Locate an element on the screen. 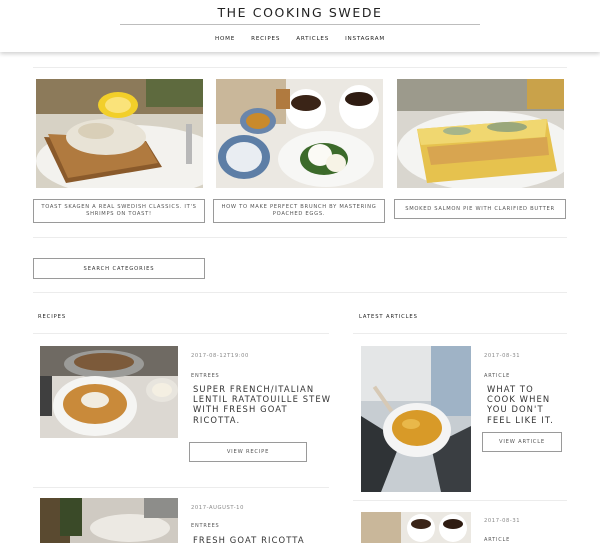  featured-caption-text: SMOKED SALMON PIE WITH CLARIFIED BUTTER is located at coordinates (480, 208).